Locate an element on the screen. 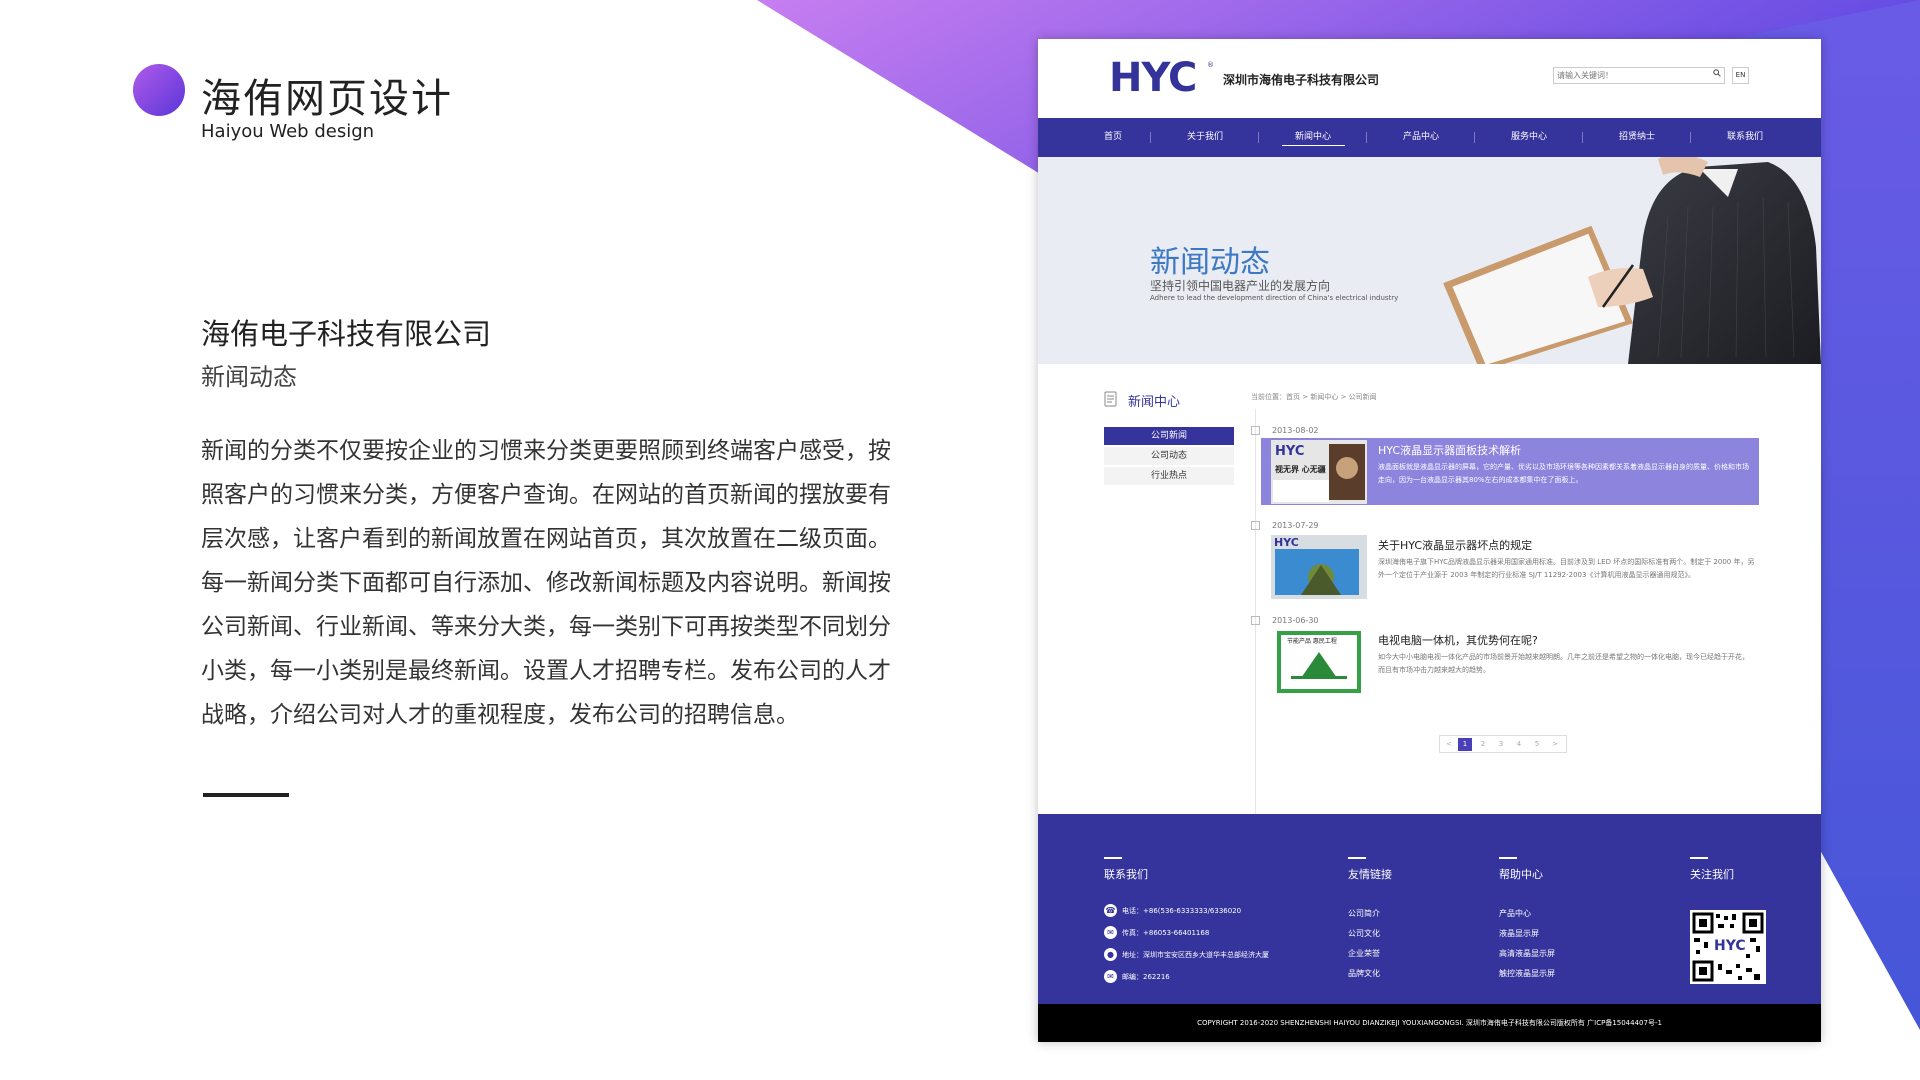 This screenshot has width=1920, height=1080. language-switch-button: EN is located at coordinates (1740, 75).